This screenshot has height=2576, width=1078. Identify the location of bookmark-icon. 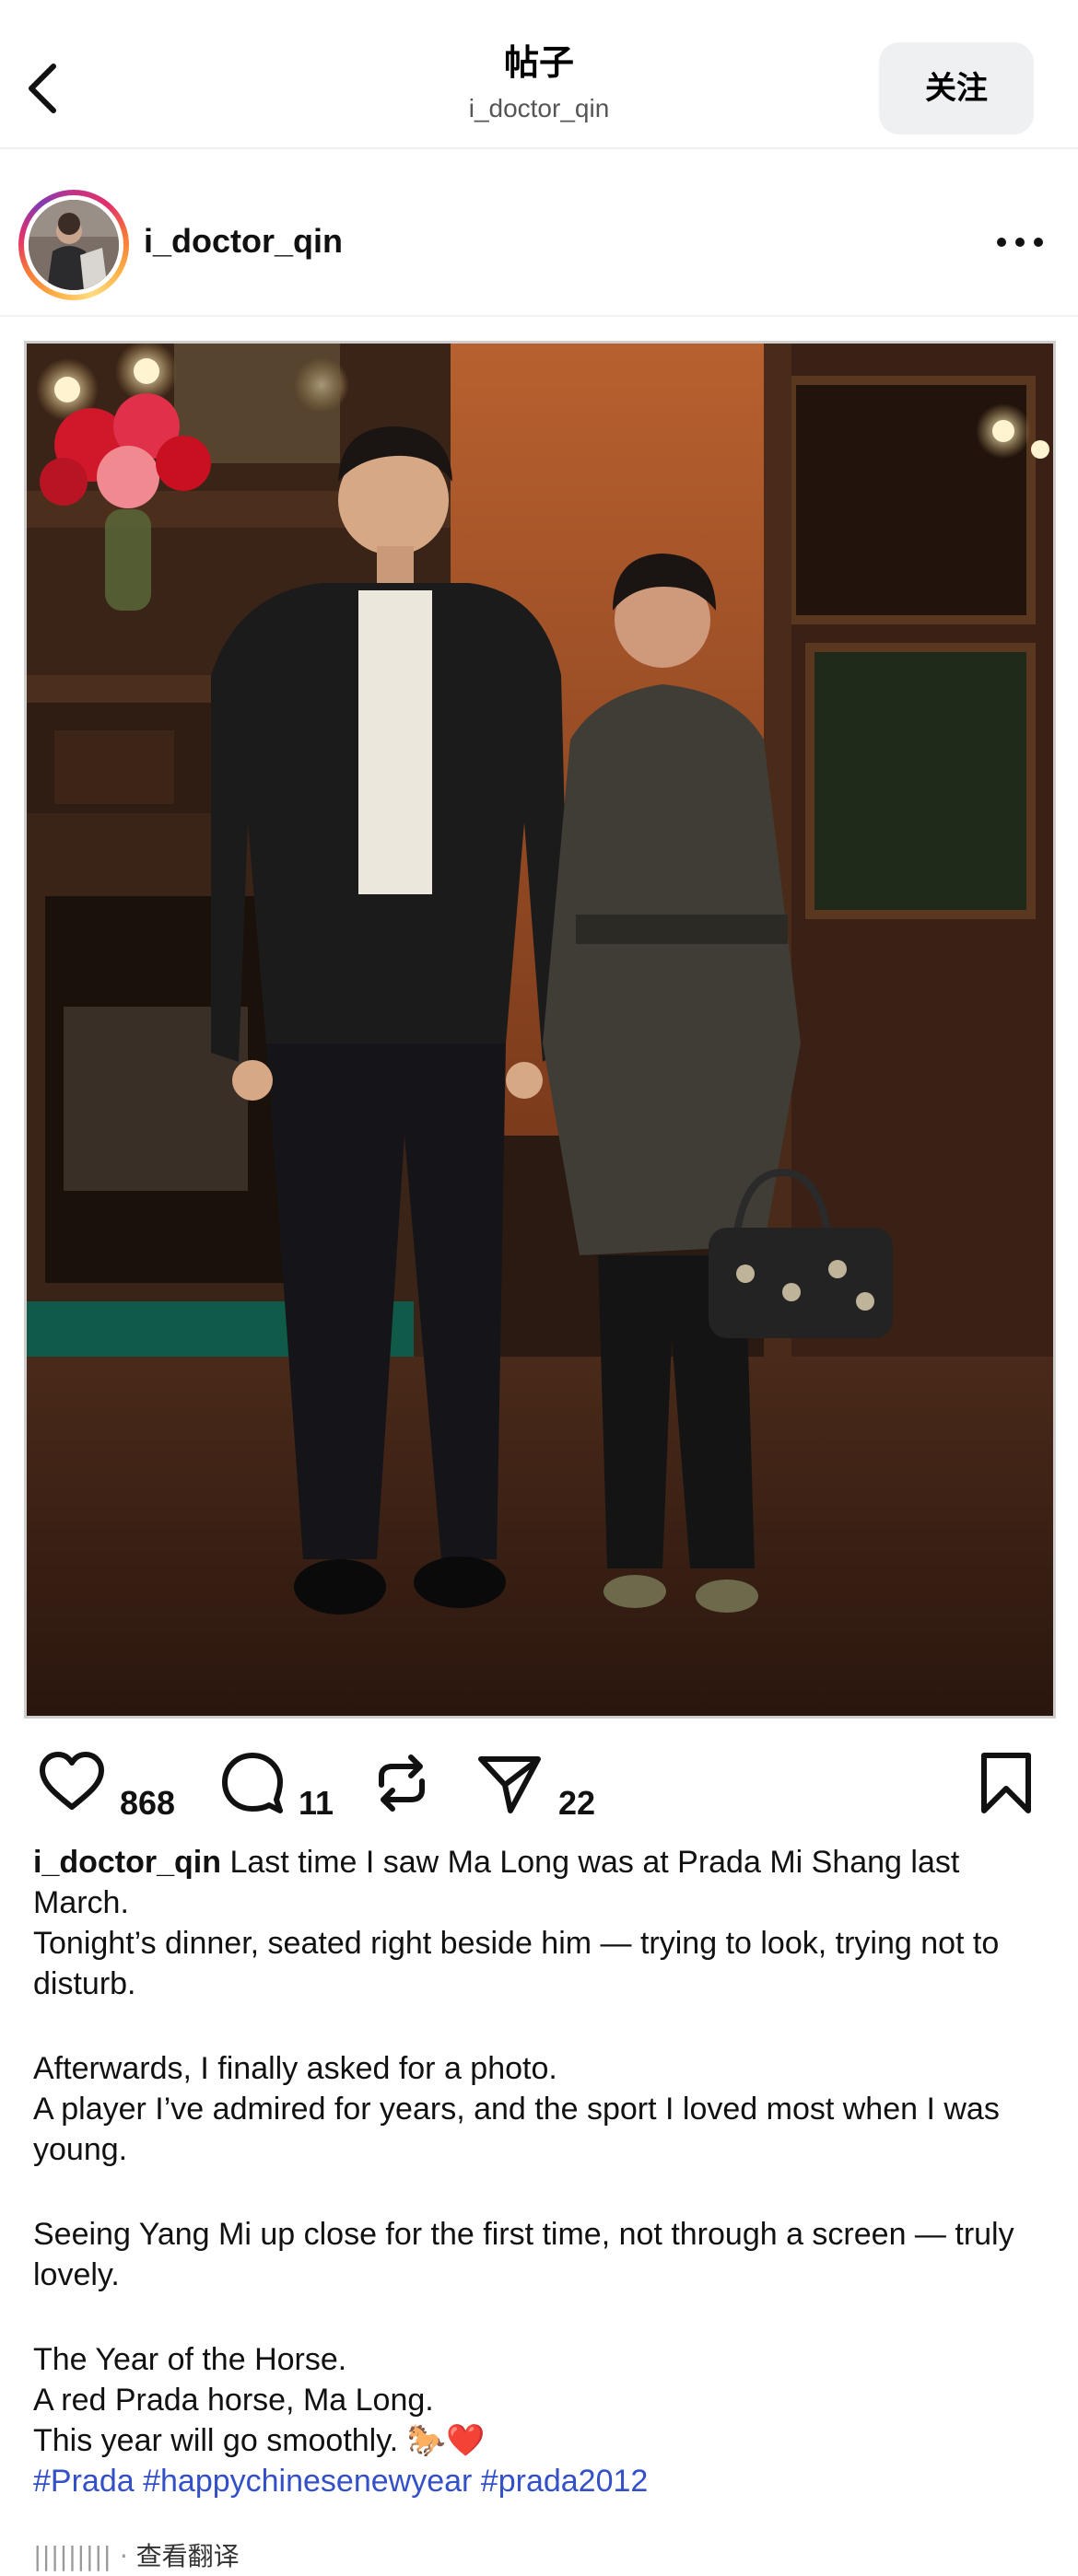
(1006, 1783).